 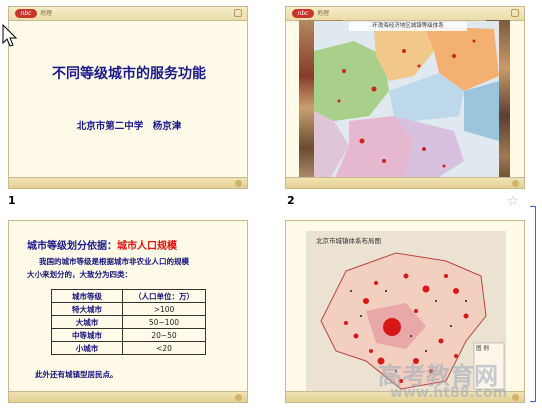 What do you see at coordinates (348, 241) in the screenshot?
I see `map-title: 北京市城镇体系布局图` at bounding box center [348, 241].